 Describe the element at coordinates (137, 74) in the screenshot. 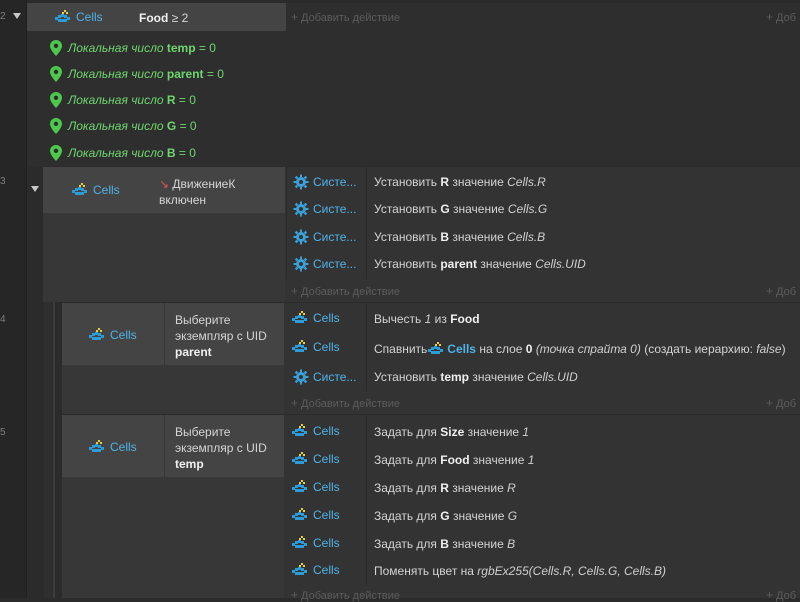

I see `local-variable-parent: Локальная число parent = 0` at that location.